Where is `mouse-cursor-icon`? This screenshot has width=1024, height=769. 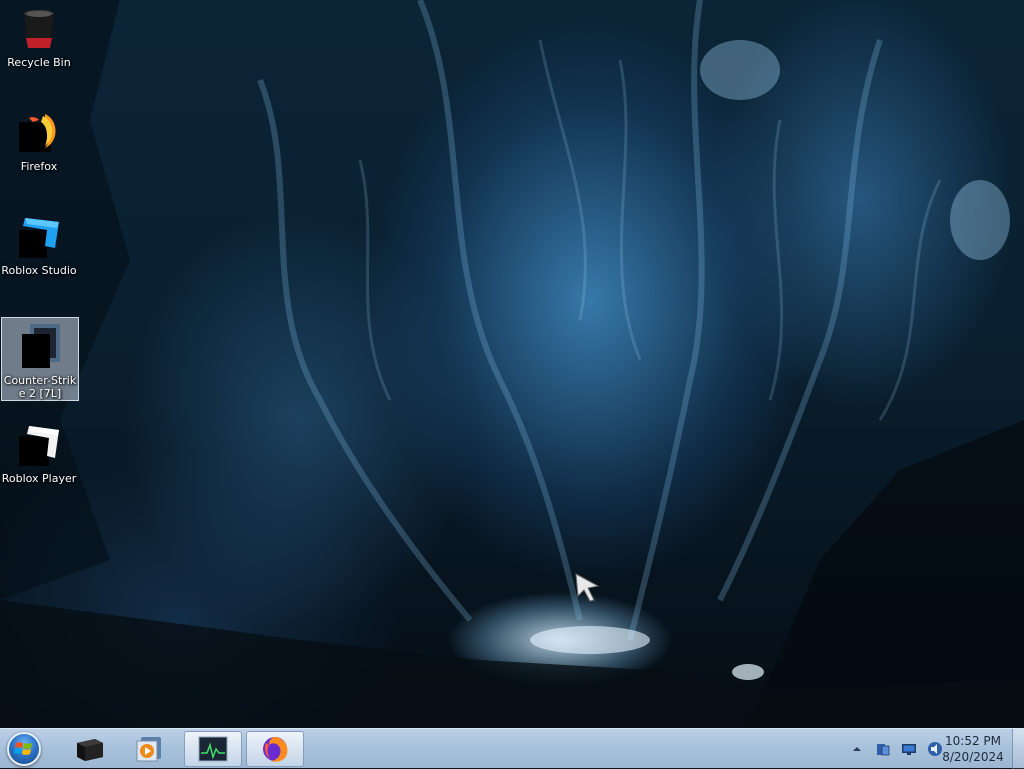 mouse-cursor-icon is located at coordinates (587, 587).